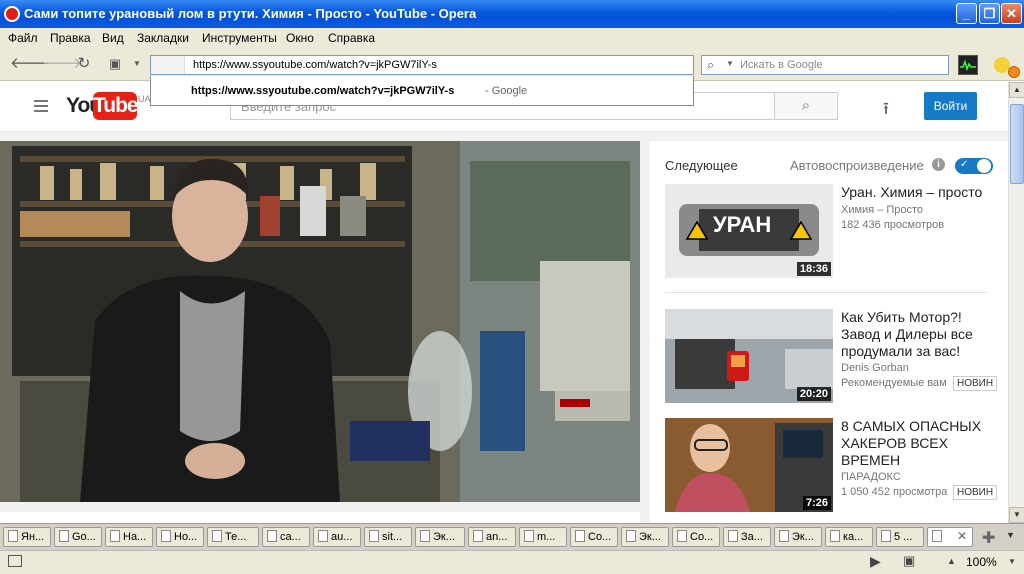 This screenshot has width=1024, height=574. I want to click on back-icon: 🡐, so click(30, 64).